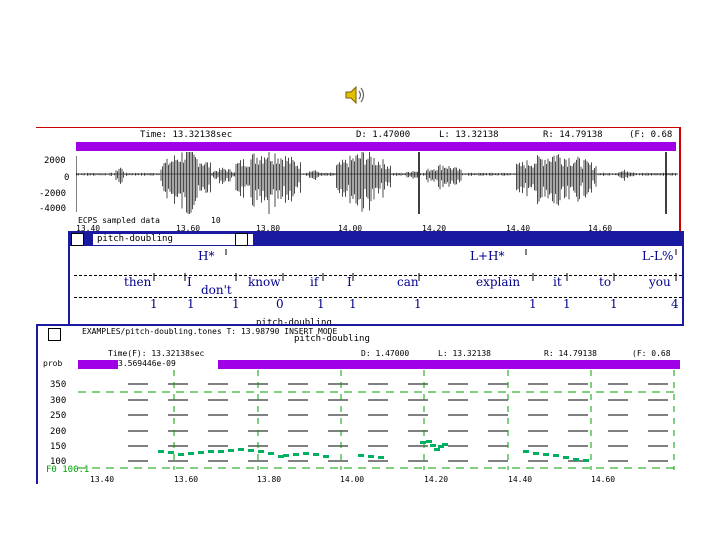  I want to click on speaker-icon, so click(356, 95).